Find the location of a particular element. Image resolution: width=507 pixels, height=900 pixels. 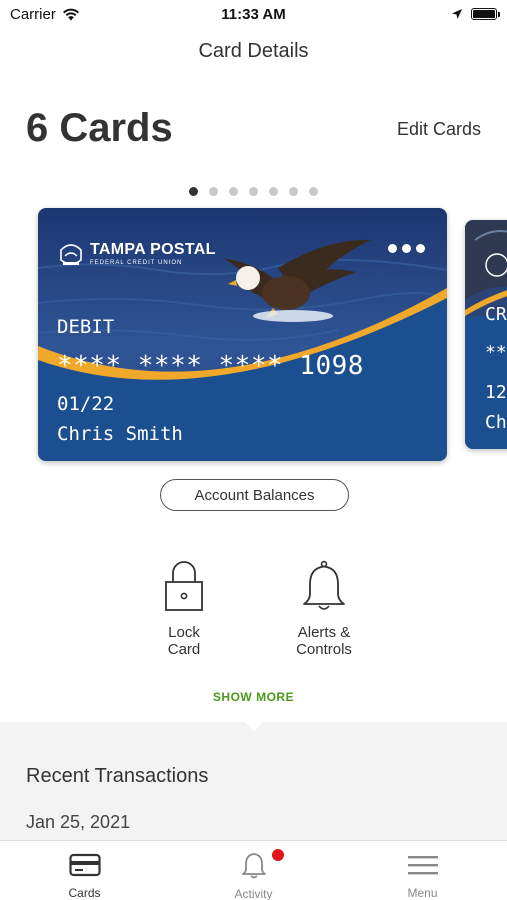

alerts-controls-label: Alerts & Controls is located at coordinates (324, 641).